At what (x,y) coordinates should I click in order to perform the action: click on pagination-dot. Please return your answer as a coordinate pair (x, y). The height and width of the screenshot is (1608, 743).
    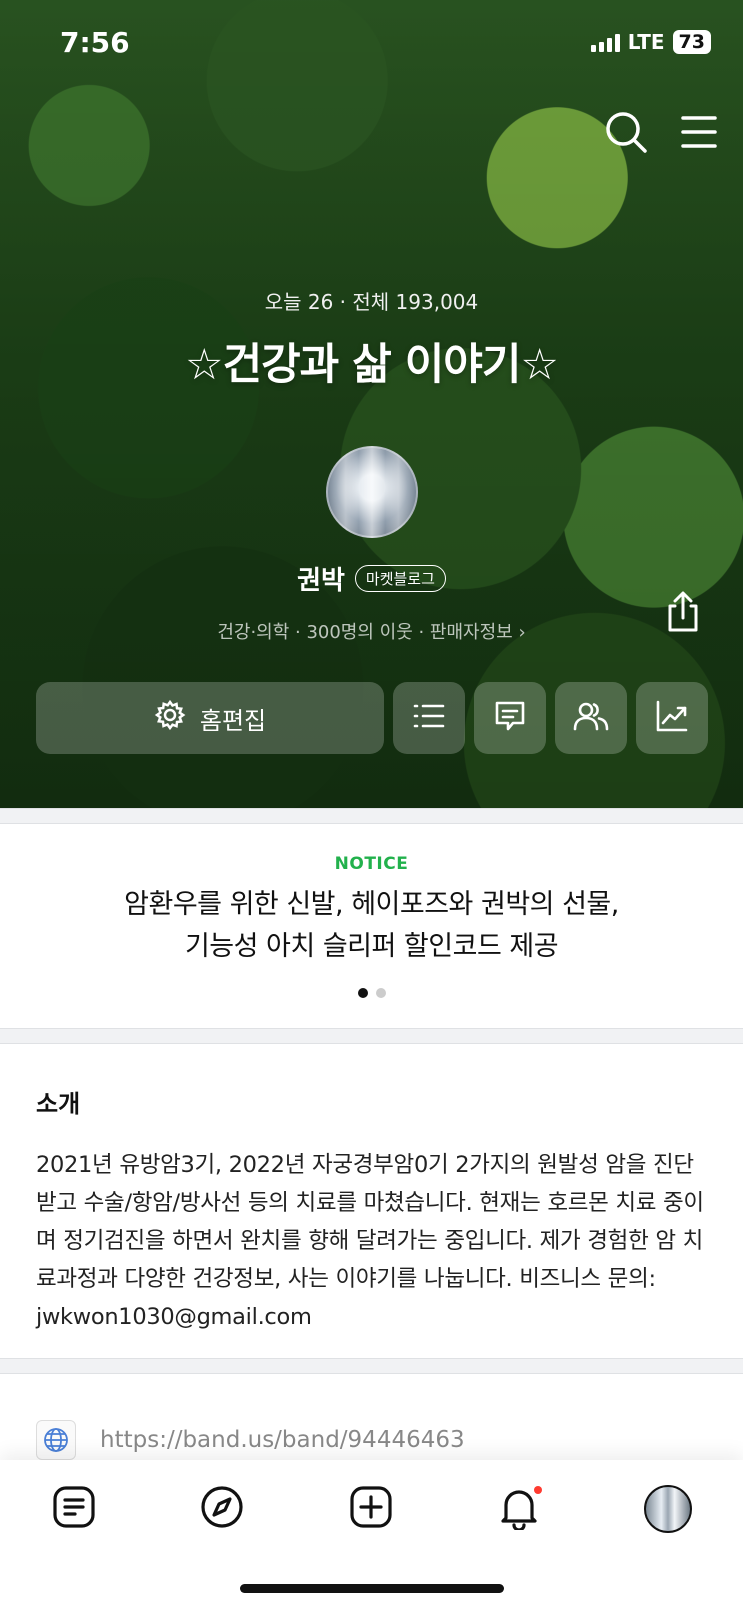
    Looking at the image, I should click on (380, 993).